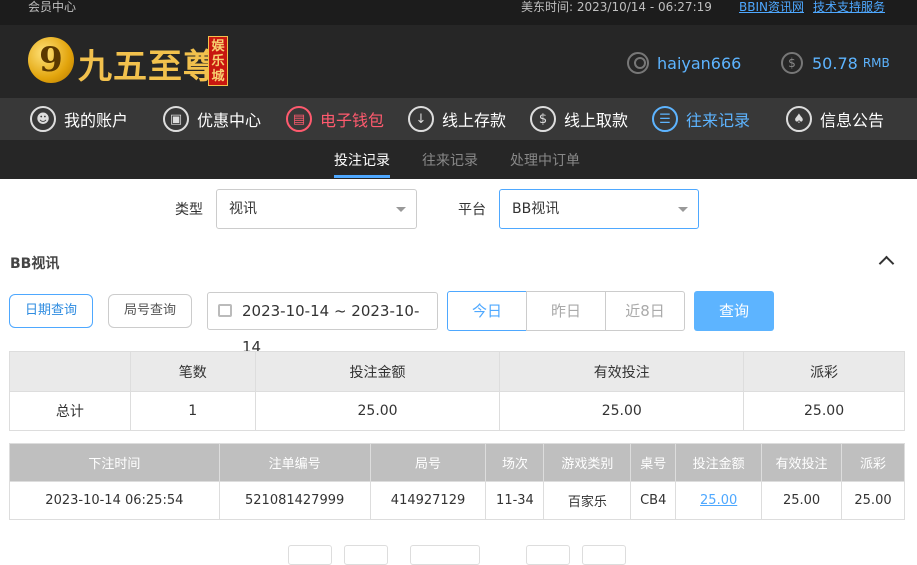  What do you see at coordinates (450, 160) in the screenshot?
I see `tab-transactions: 往来记录` at bounding box center [450, 160].